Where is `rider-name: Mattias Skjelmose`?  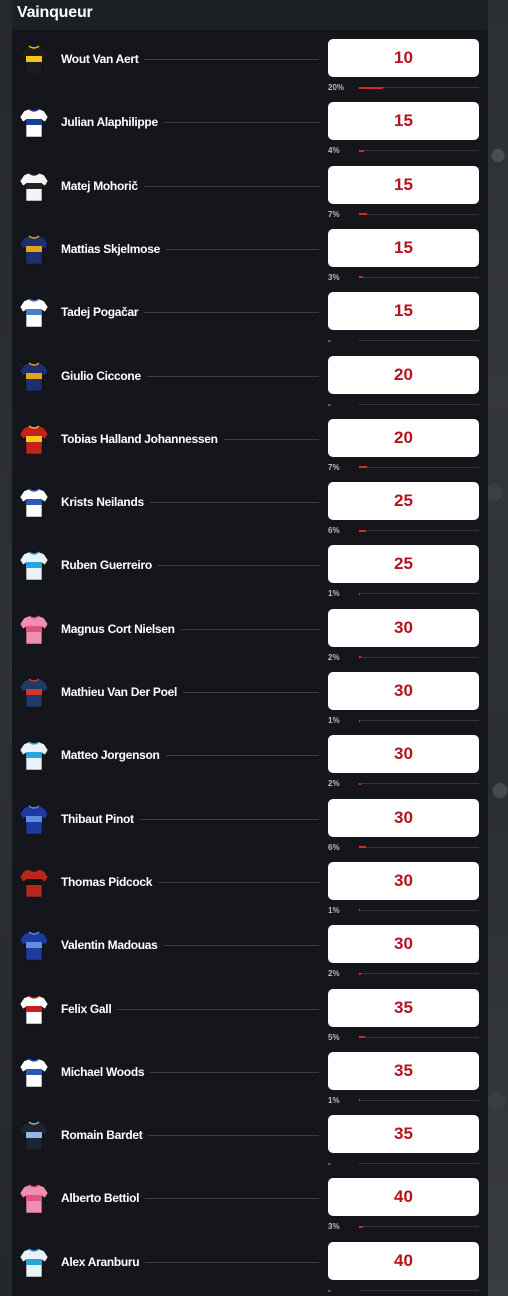
rider-name: Mattias Skjelmose is located at coordinates (113, 248).